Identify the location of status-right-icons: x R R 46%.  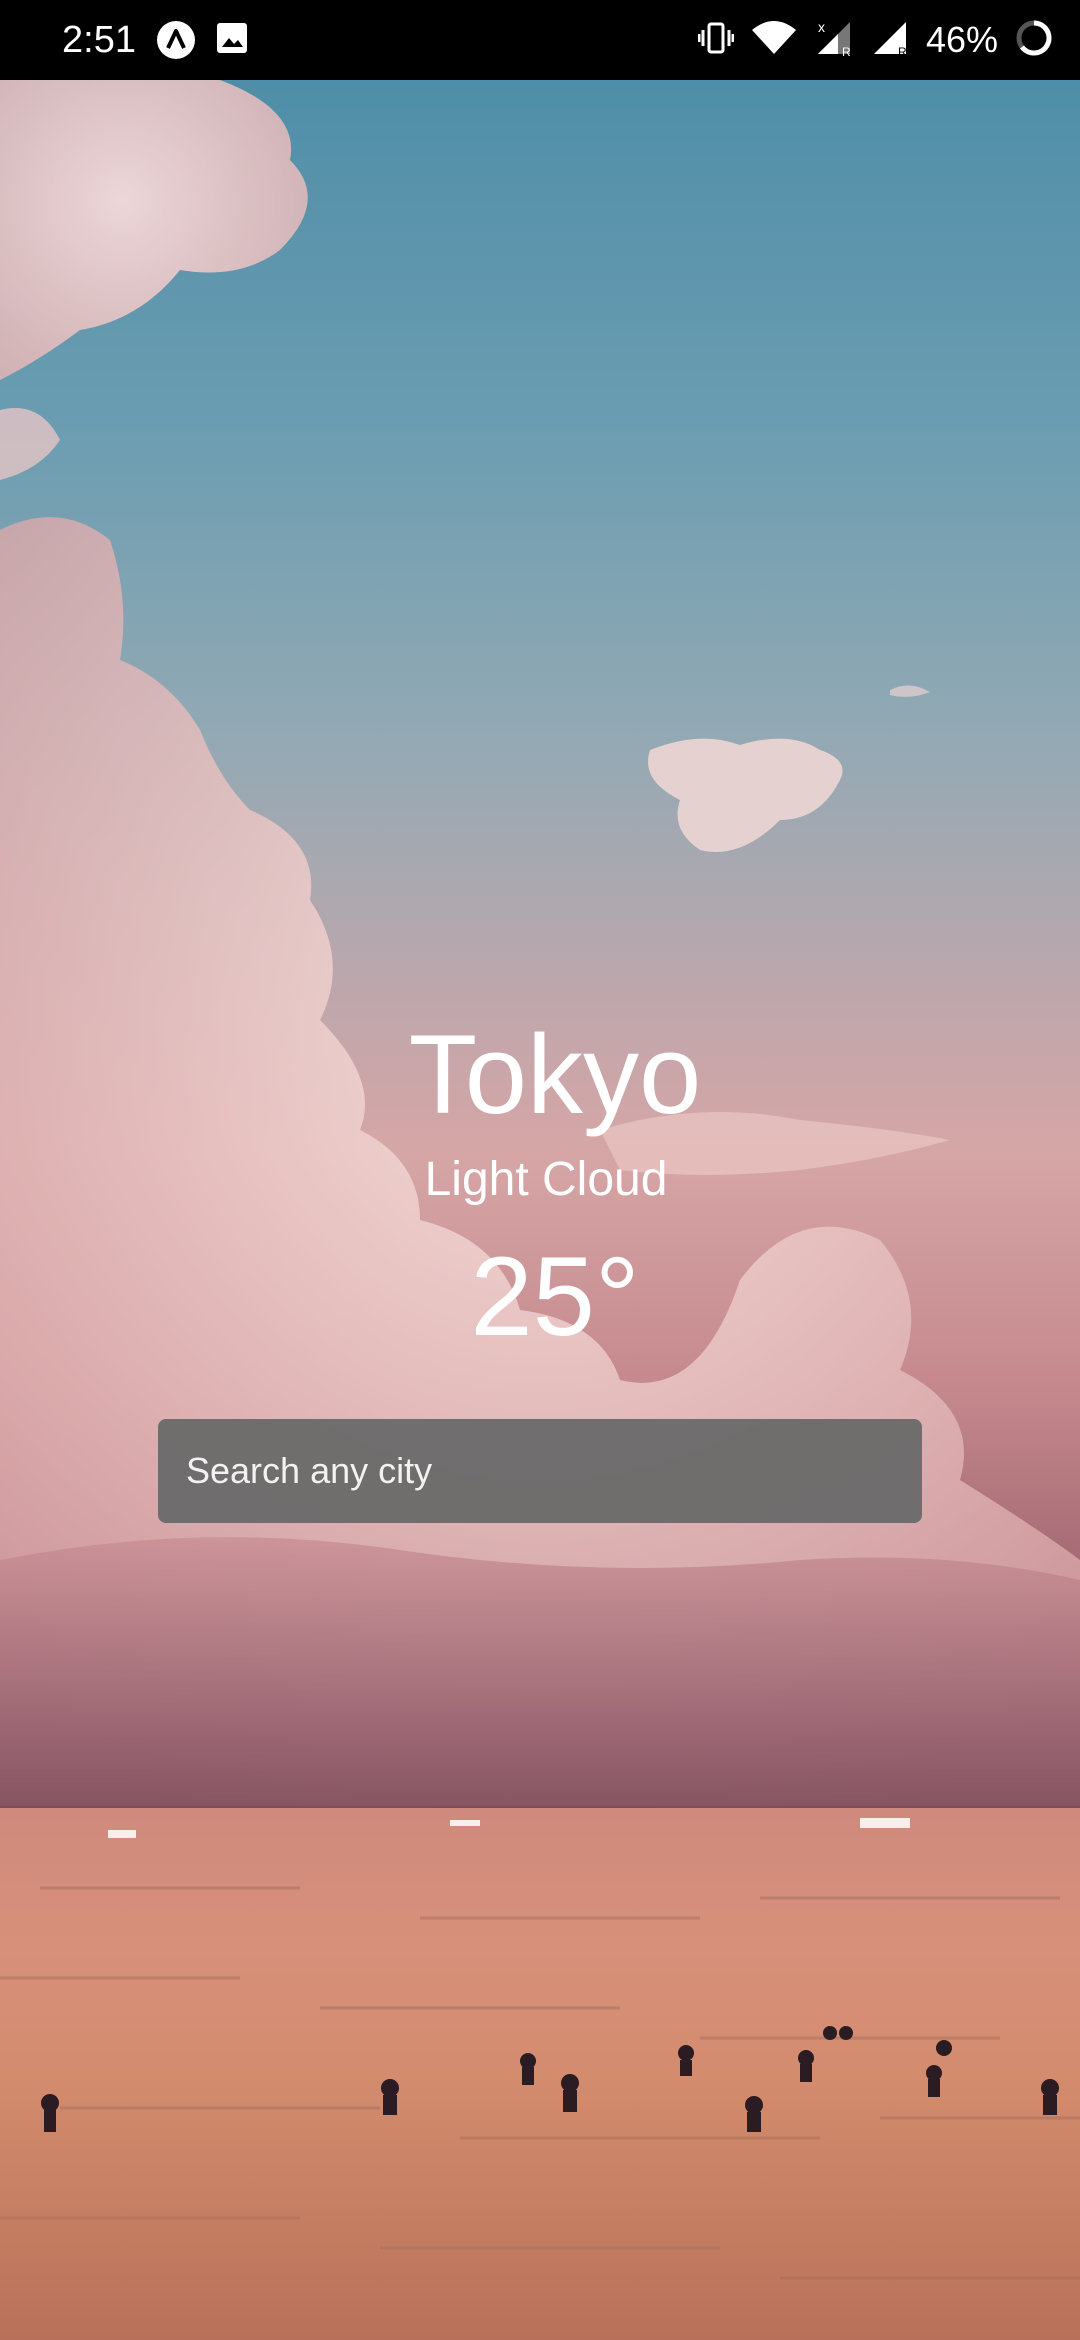
(875, 40).